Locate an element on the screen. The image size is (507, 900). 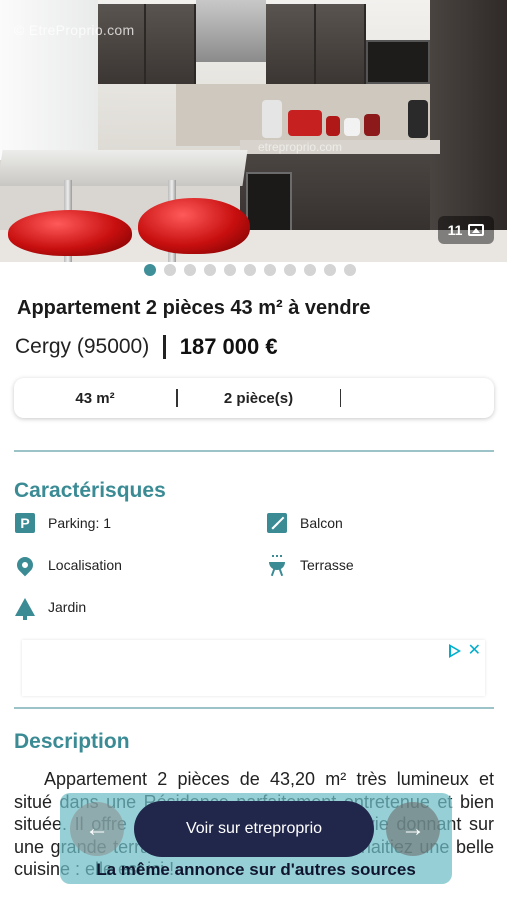
feature-label: Balcon is located at coordinates (321, 523).